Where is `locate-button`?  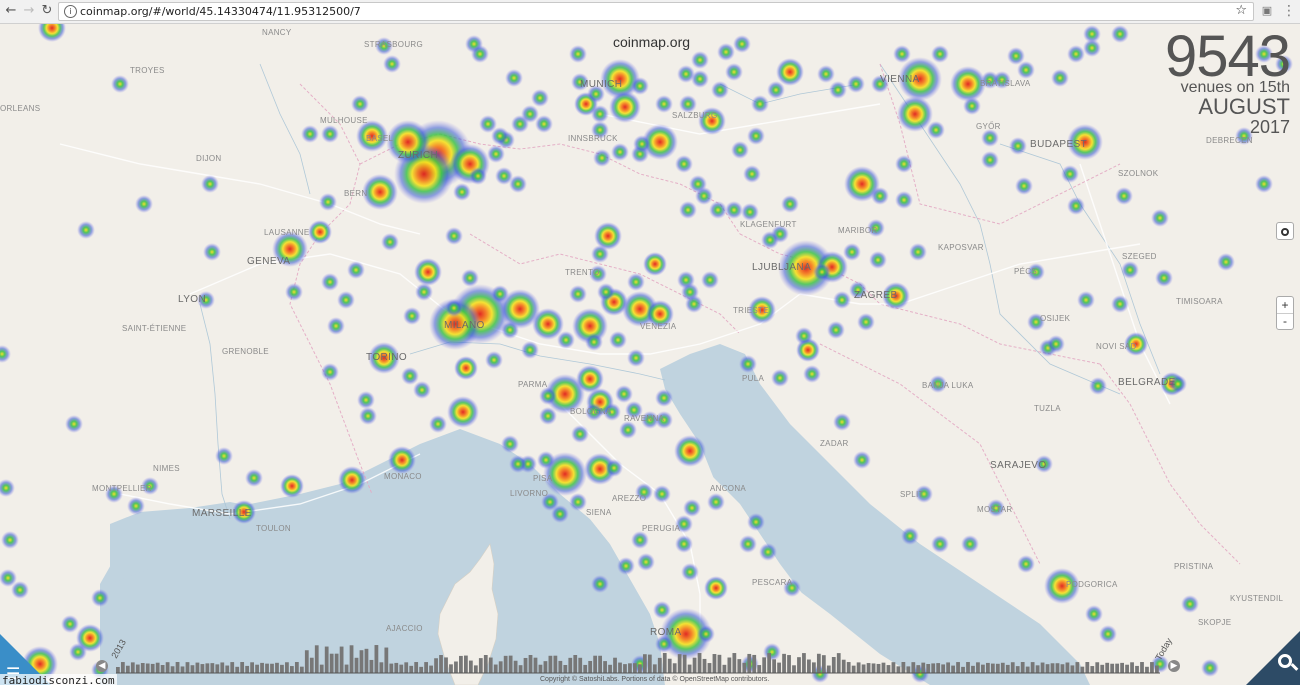 locate-button is located at coordinates (1285, 231).